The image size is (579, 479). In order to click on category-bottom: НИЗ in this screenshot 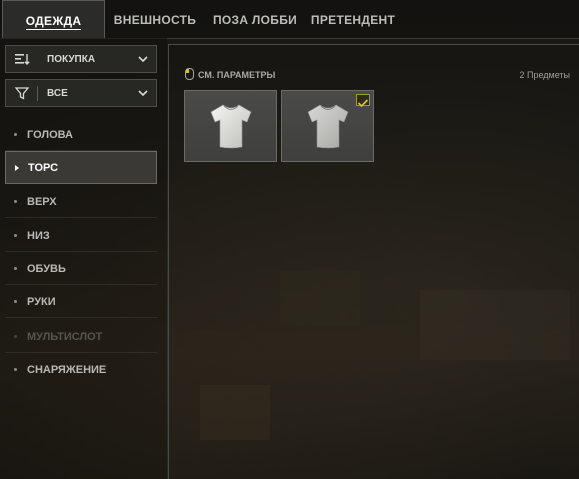, I will do `click(81, 236)`.